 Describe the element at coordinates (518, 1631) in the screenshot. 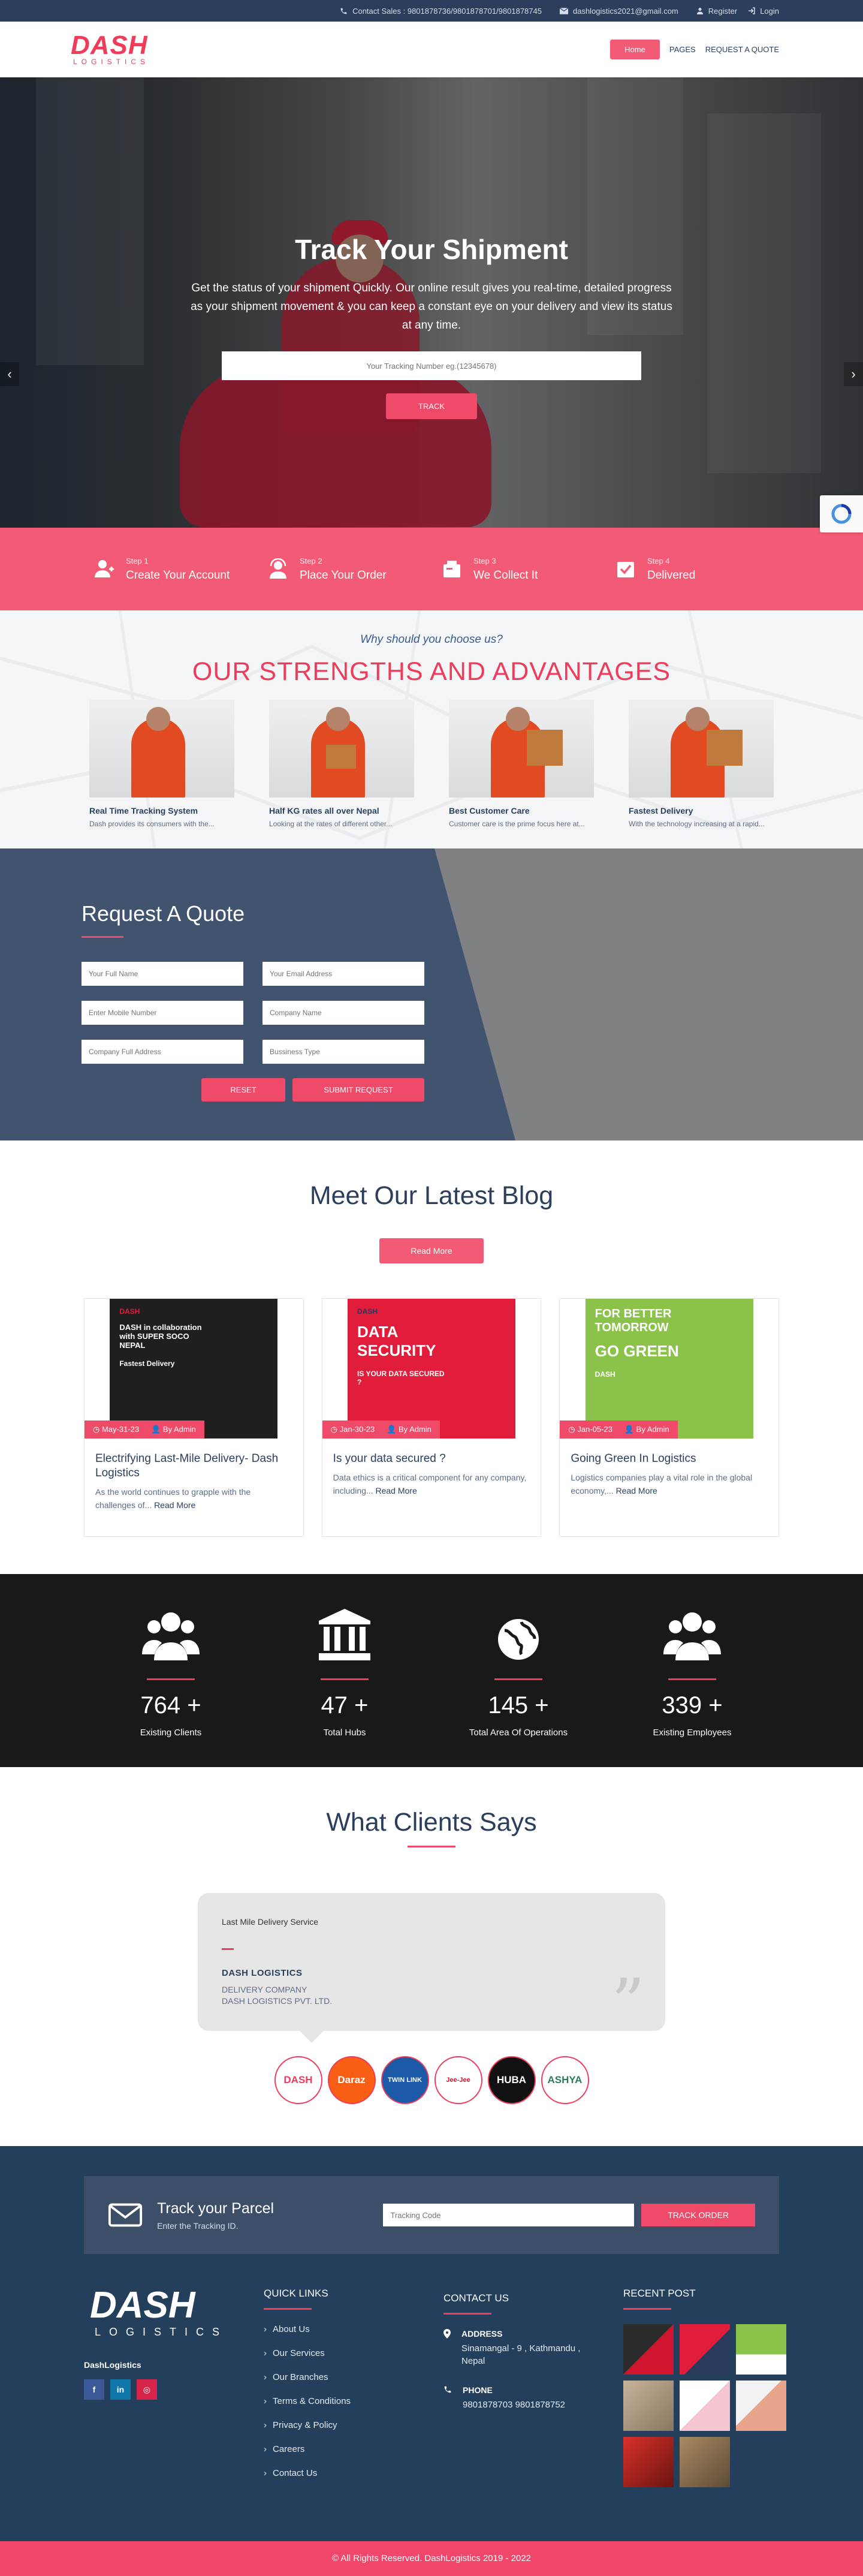

I see `globe-icon` at that location.